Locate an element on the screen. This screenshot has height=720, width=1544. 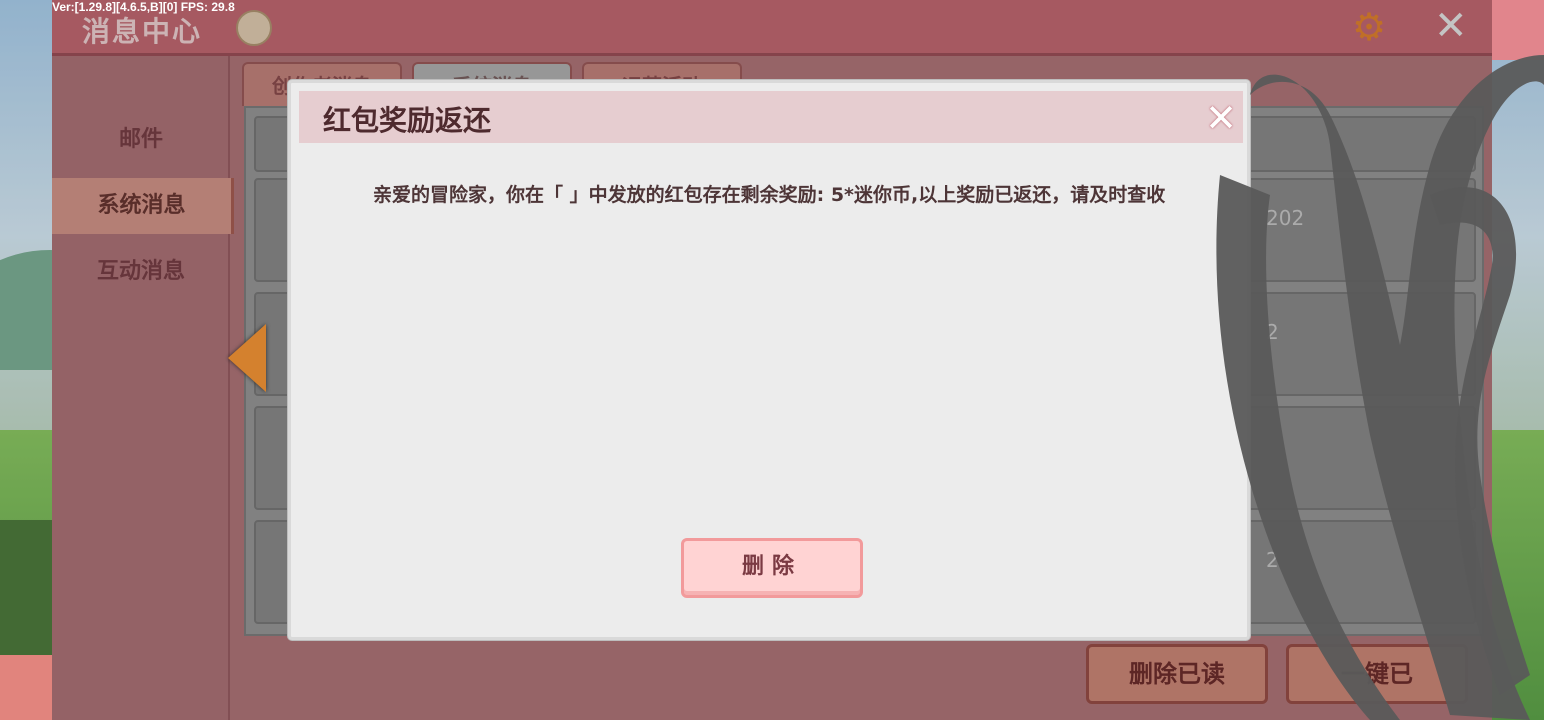
fps-readout: Ver:[1.29.8][4.6.5,B][0] FPS: 29.8 is located at coordinates (143, 7).